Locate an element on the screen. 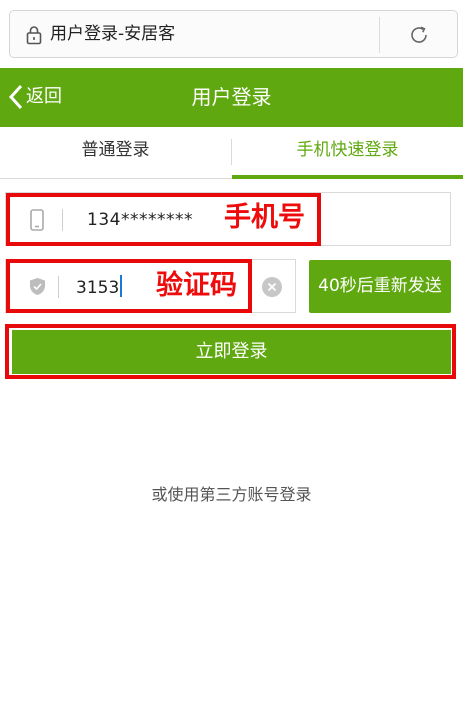  phone-highlight-box is located at coordinates (163, 219).